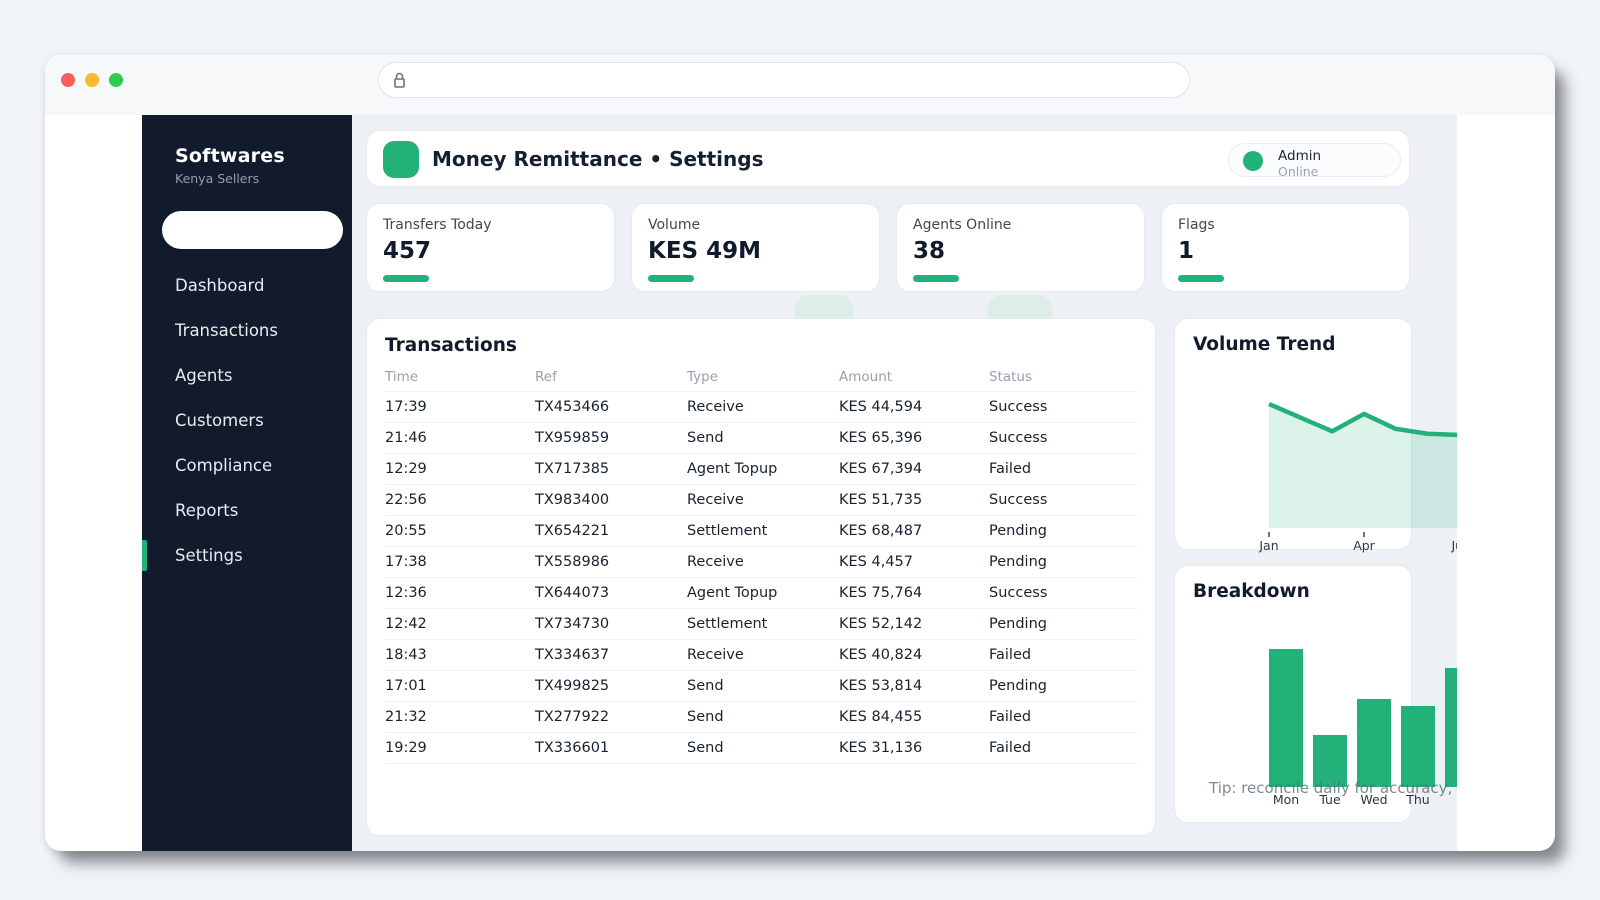 This screenshot has height=900, width=1600. I want to click on sidebar-item-settings: Settings, so click(247, 555).